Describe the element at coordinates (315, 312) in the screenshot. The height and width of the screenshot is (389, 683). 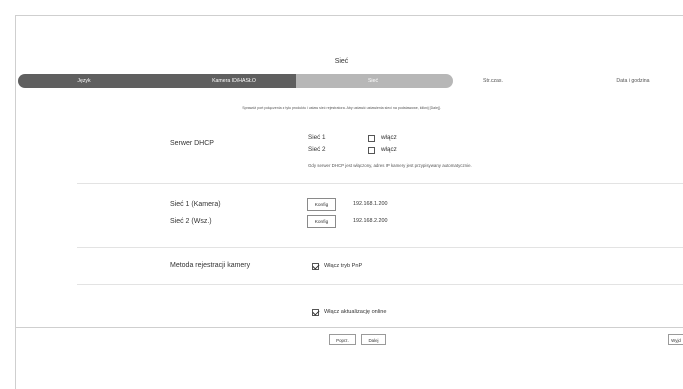
I see `online-update-checkbox` at that location.